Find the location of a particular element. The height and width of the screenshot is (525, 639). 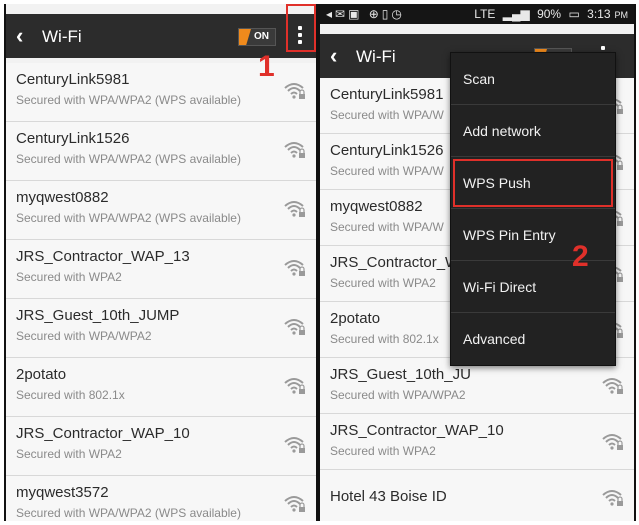

battery-percent: 90% is located at coordinates (549, 14).